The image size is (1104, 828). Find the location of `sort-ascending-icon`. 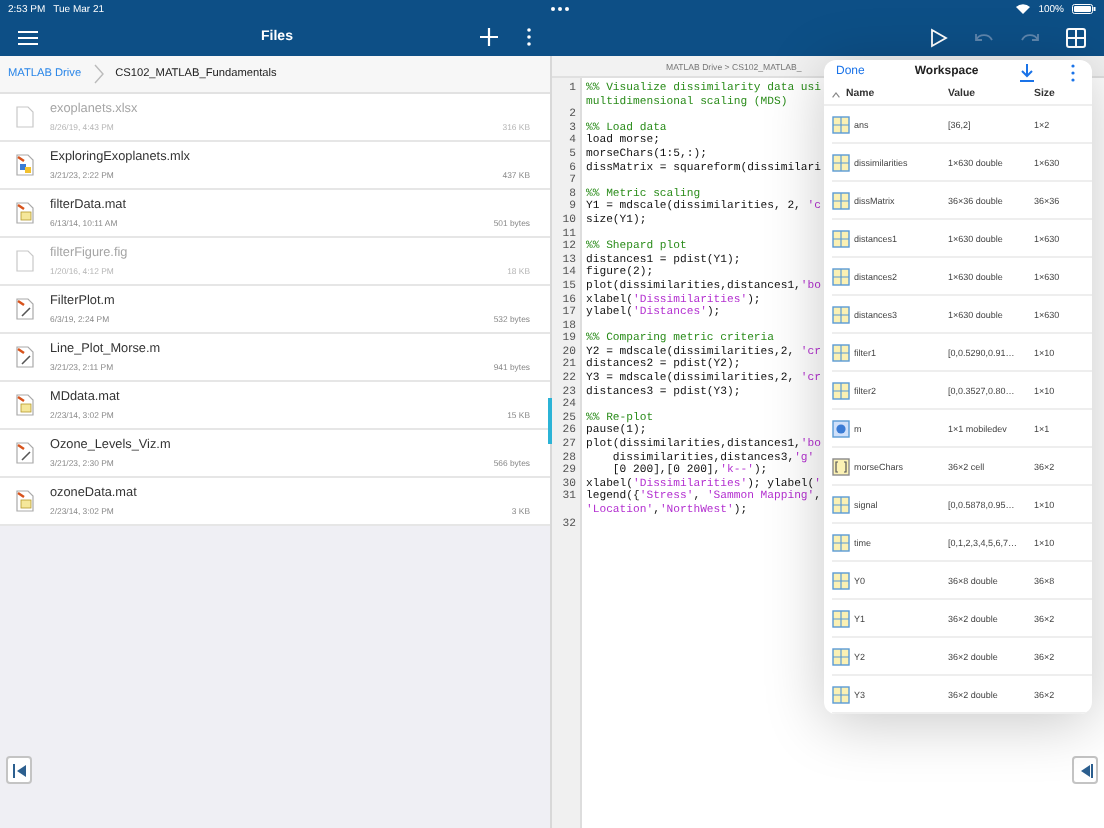

sort-ascending-icon is located at coordinates (836, 94).